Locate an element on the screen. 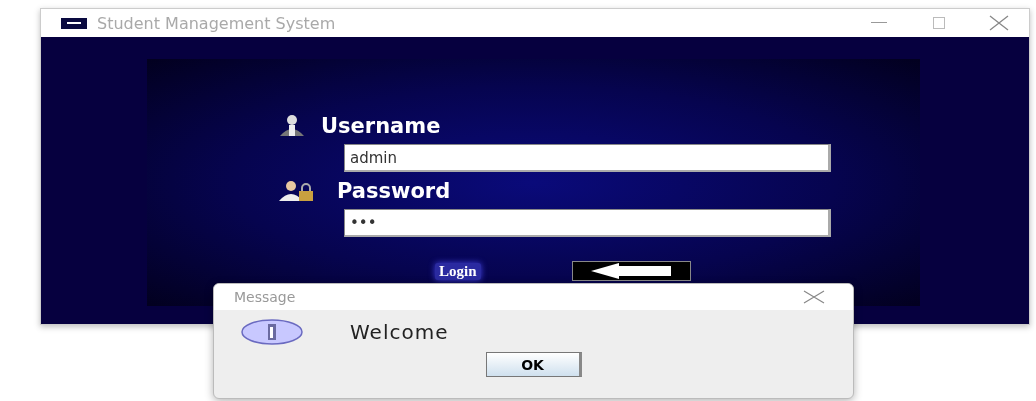 The width and height of the screenshot is (1036, 401). username-field: admin is located at coordinates (587, 158).